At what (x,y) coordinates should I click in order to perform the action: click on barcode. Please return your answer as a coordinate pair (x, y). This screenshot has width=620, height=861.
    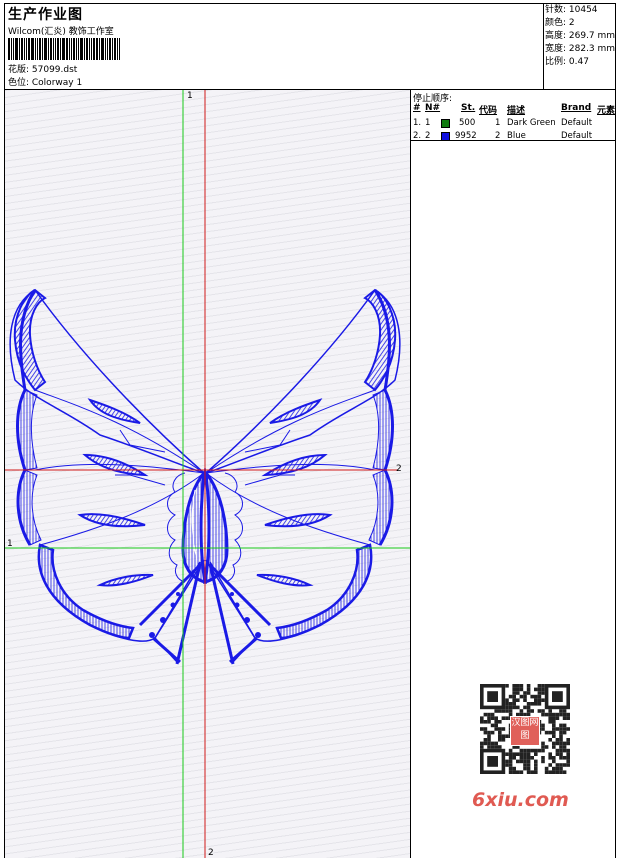
    Looking at the image, I should click on (66, 49).